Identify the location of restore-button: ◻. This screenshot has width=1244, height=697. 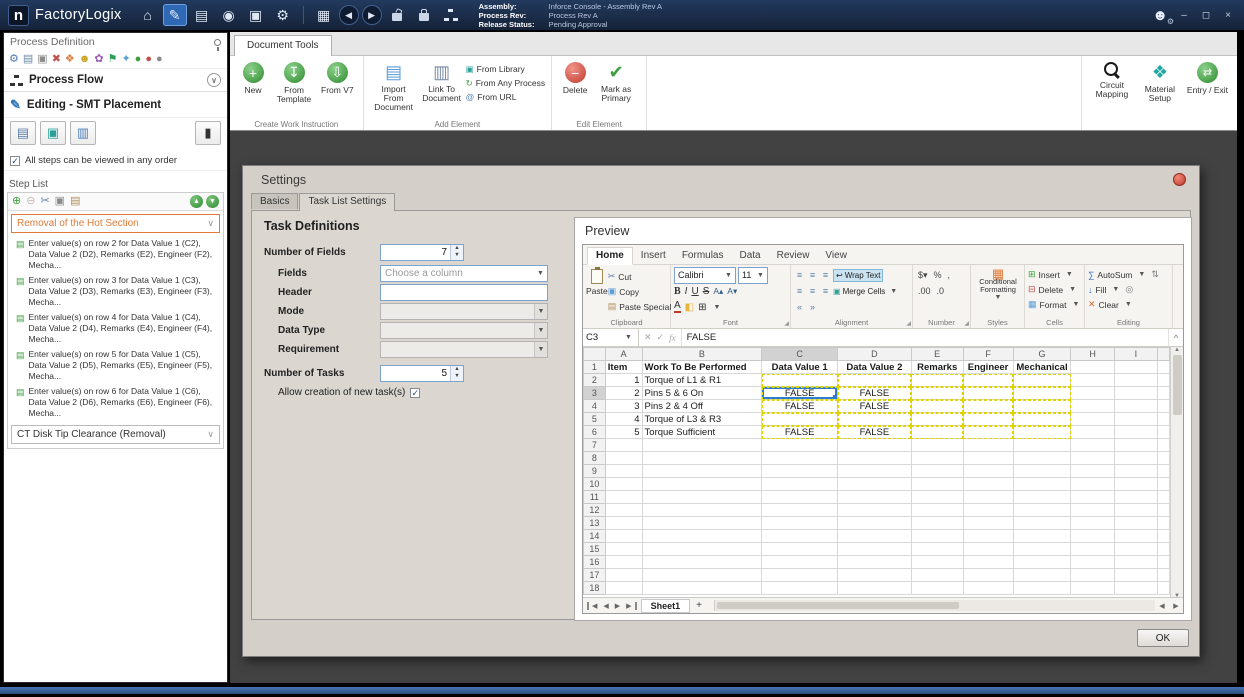
(1206, 15).